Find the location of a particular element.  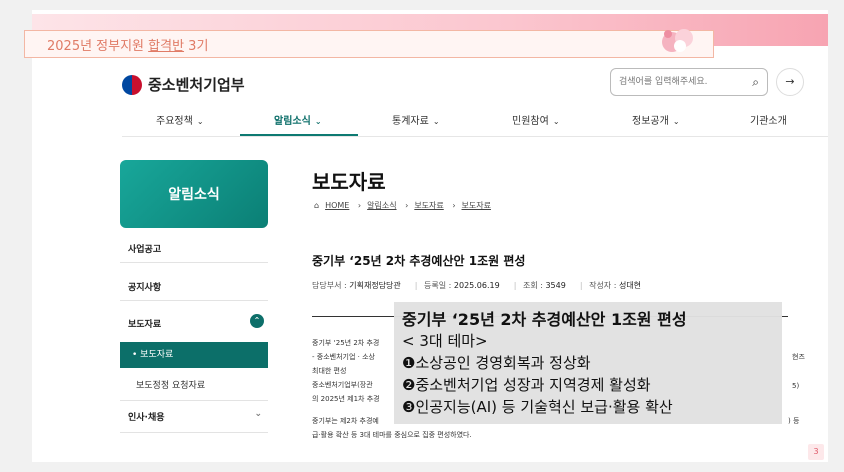

body-line: 급·활용 확산 등 3대 테마를 중심으로 집중 편성하였다. is located at coordinates (392, 435).